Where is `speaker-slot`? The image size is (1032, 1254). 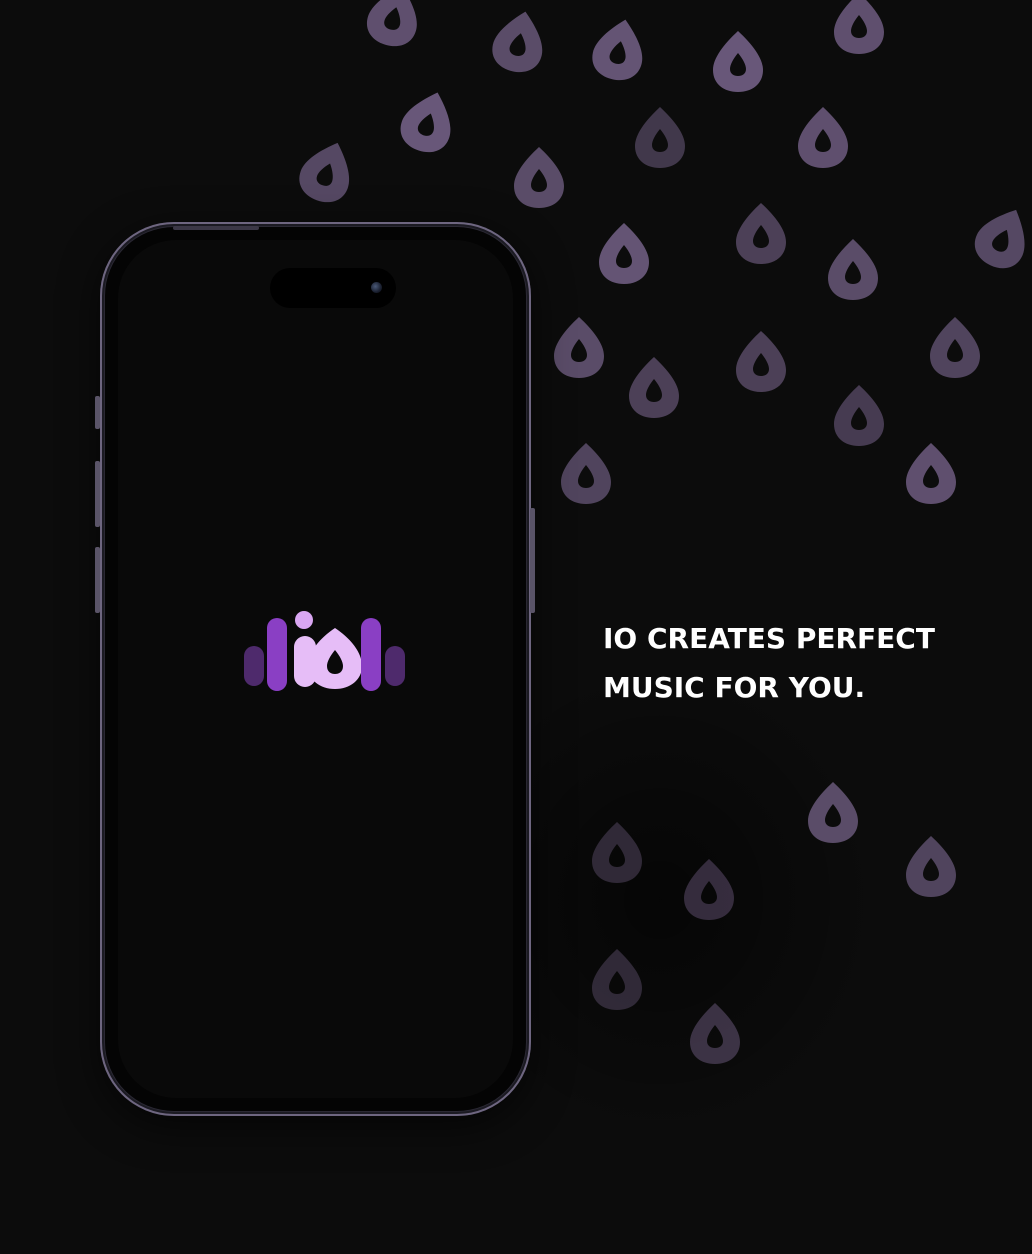 speaker-slot is located at coordinates (216, 228).